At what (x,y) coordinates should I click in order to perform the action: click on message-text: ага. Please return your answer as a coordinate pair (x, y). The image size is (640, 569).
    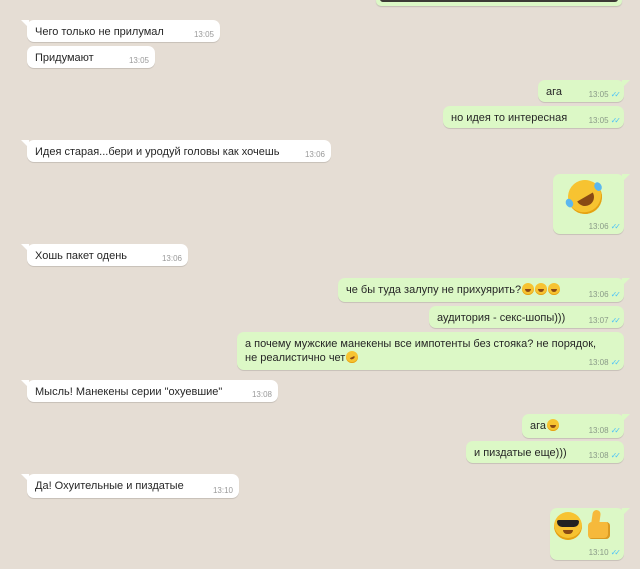
    Looking at the image, I should click on (538, 426).